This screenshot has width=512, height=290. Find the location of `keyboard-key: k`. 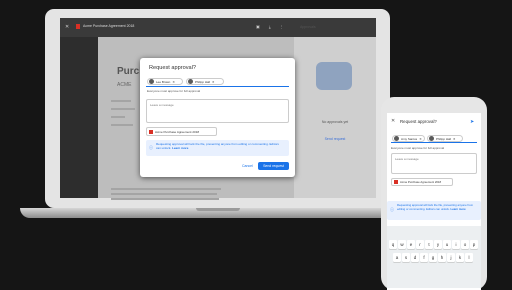

keyboard-key: k is located at coordinates (460, 257).